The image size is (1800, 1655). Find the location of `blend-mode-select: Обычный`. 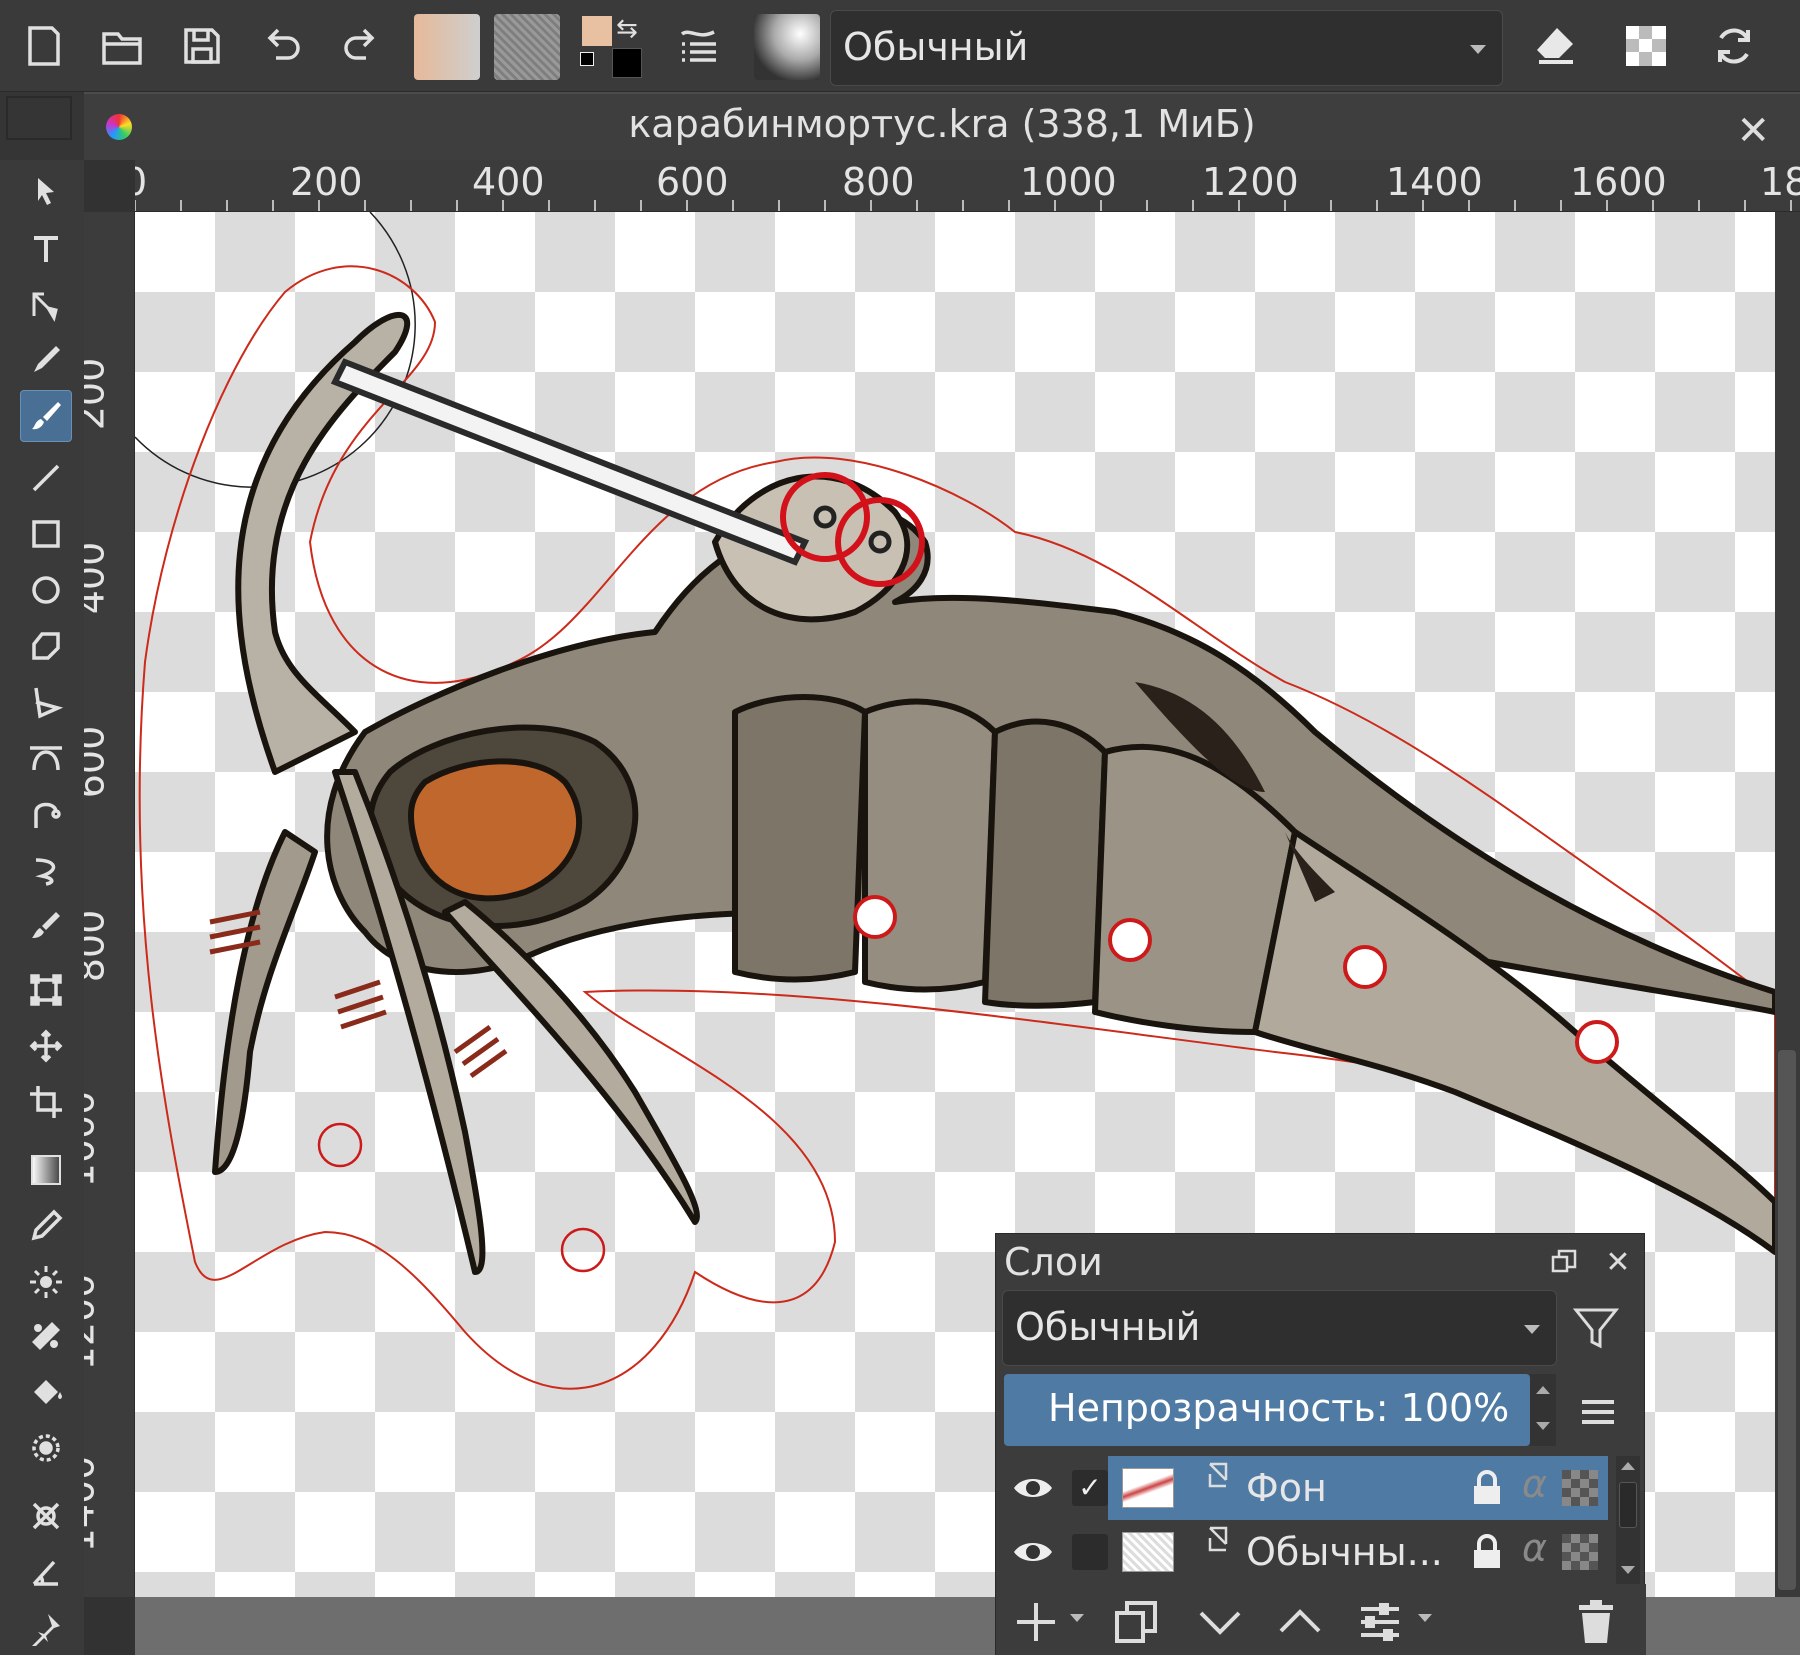

blend-mode-select: Обычный is located at coordinates (1166, 48).